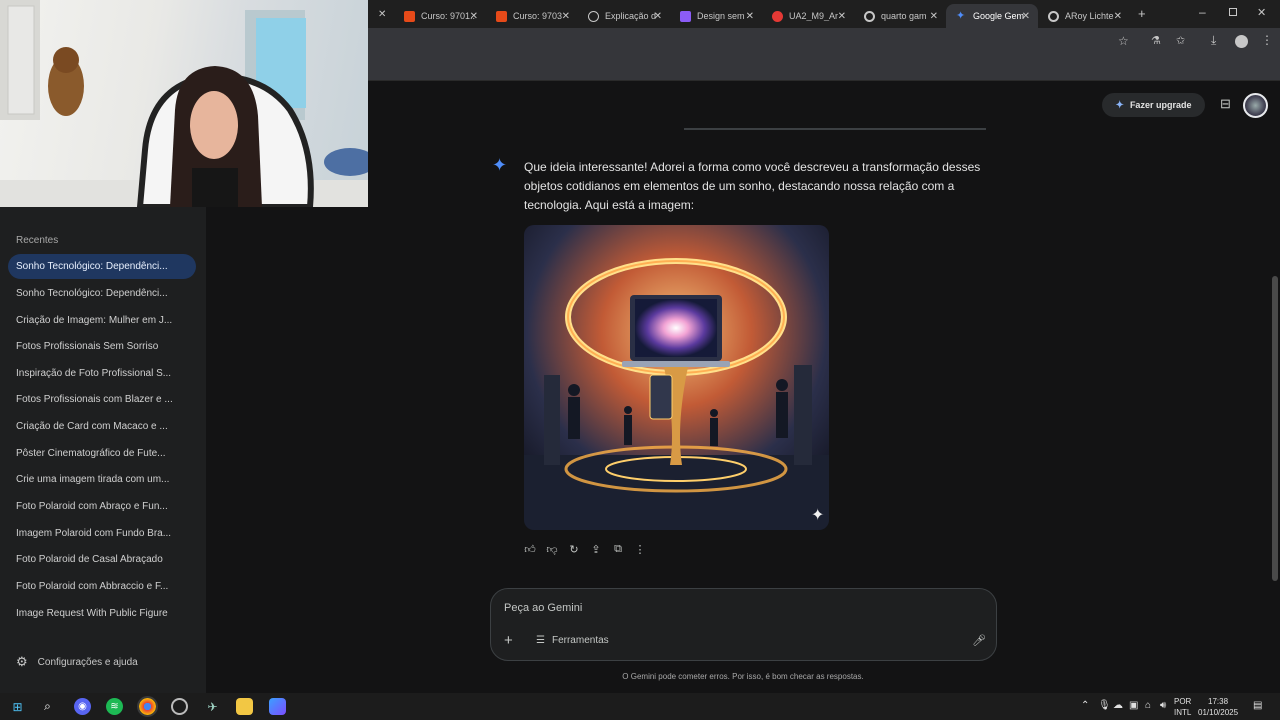 This screenshot has height=720, width=1280. What do you see at coordinates (574, 549) in the screenshot?
I see `regenerate-icon: ↻` at bounding box center [574, 549].